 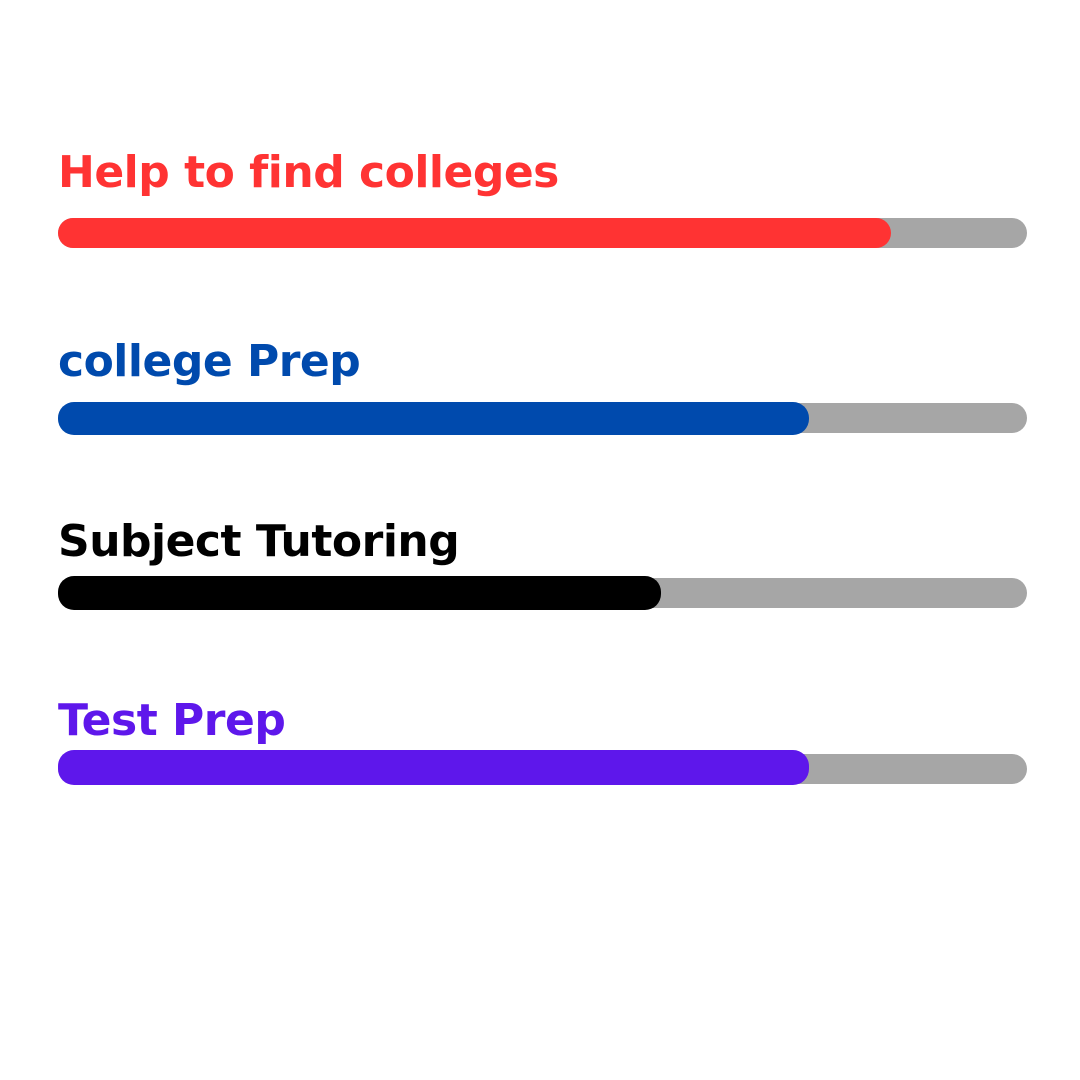 What do you see at coordinates (259, 541) in the screenshot?
I see `skill-label: Subject Tutoring` at bounding box center [259, 541].